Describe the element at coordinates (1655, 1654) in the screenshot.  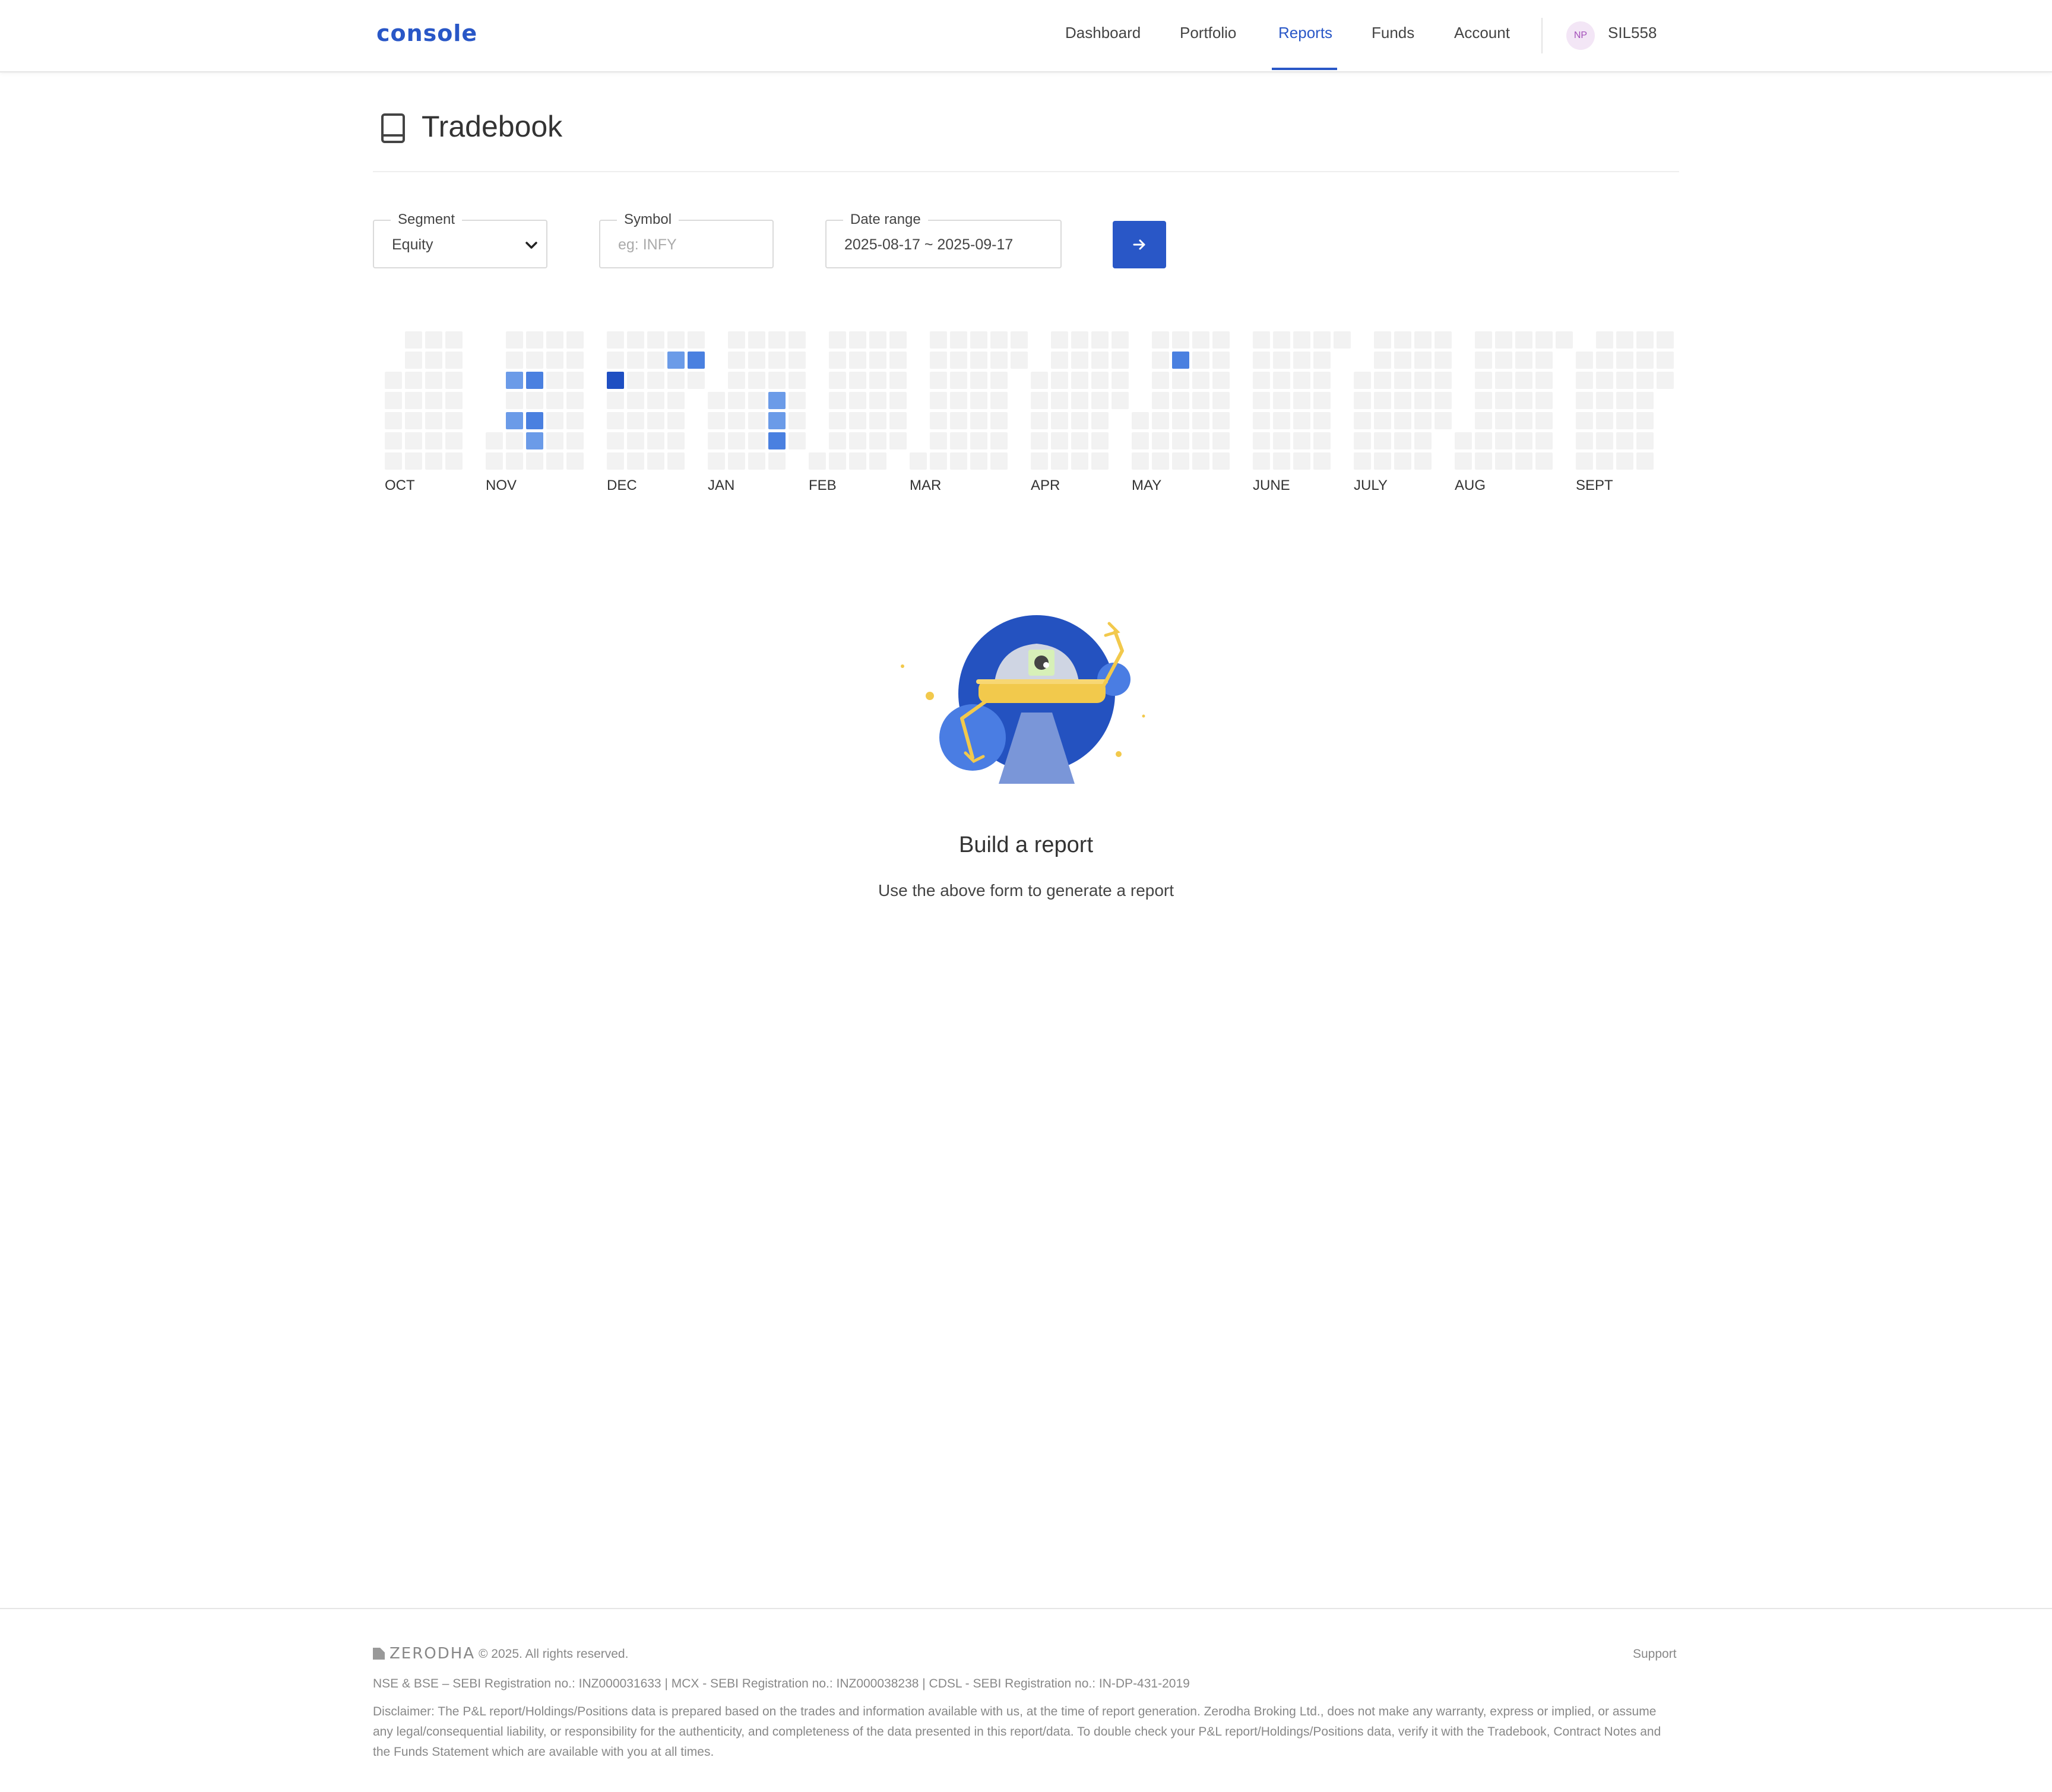
I see `support-link: Support` at that location.